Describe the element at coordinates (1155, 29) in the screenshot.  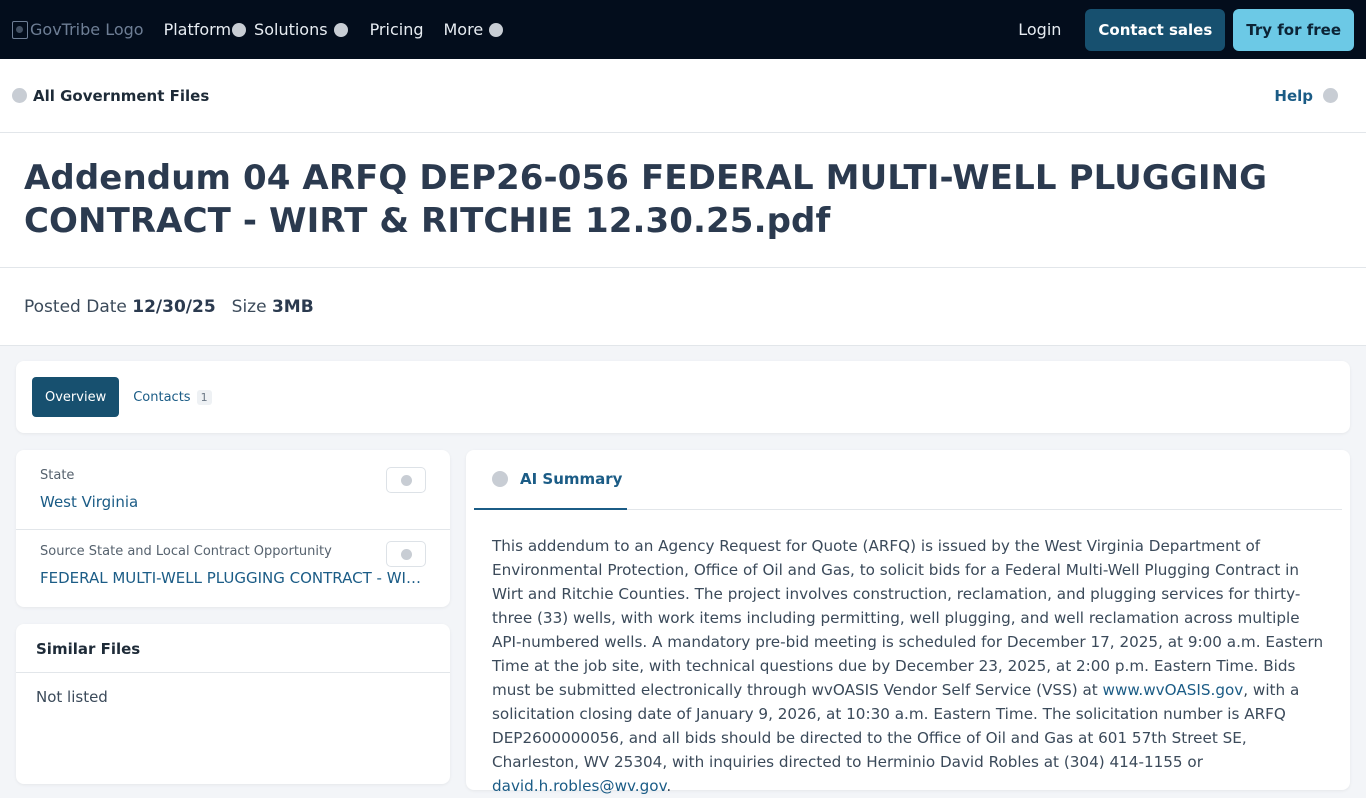
I see `contact-sales-button: Contact sales` at that location.